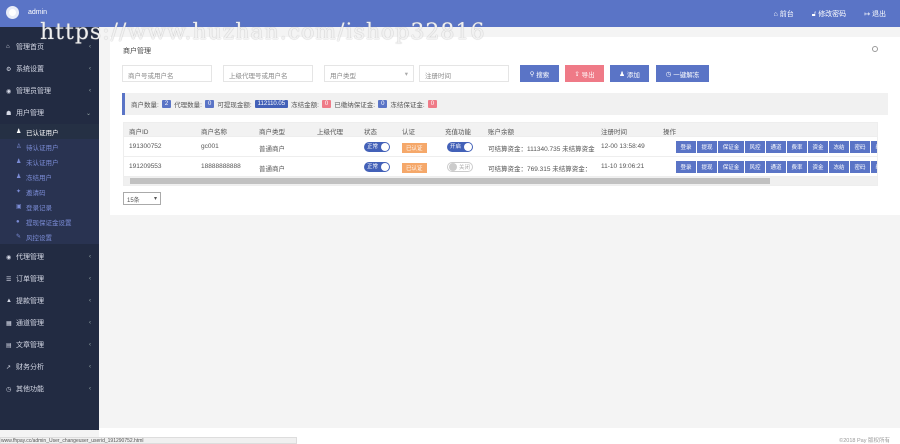  What do you see at coordinates (408, 132) in the screenshot?
I see `col-cert: 认证` at bounding box center [408, 132].